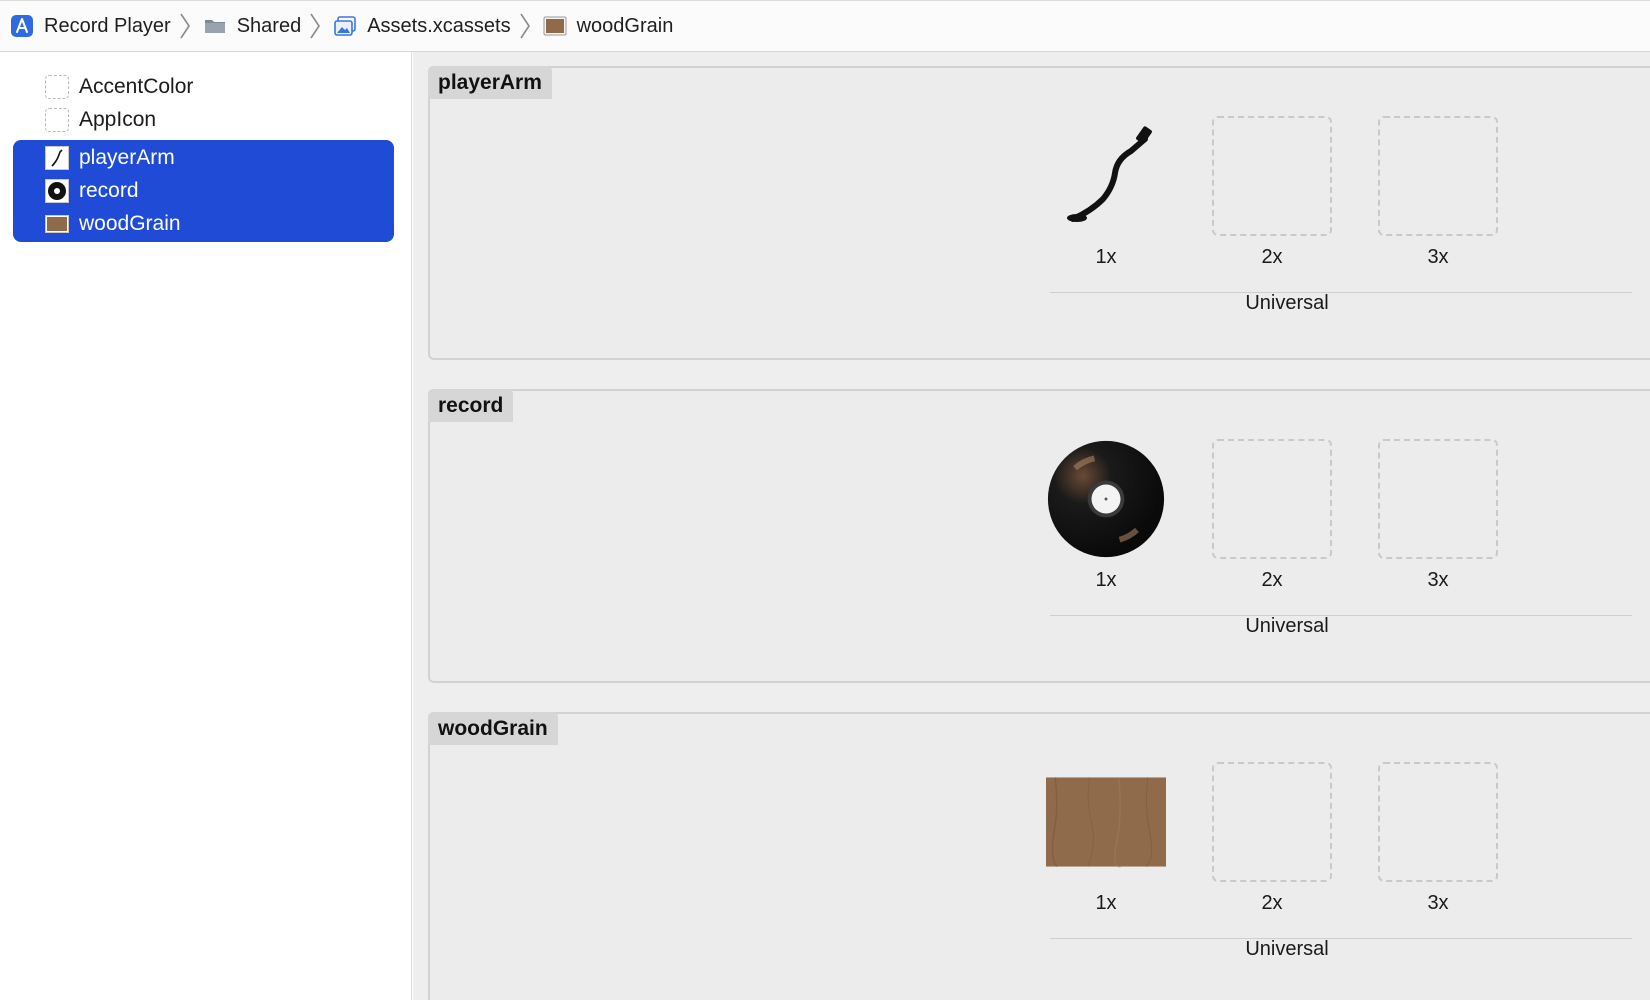 Image resolution: width=1650 pixels, height=1000 pixels. Describe the element at coordinates (345, 26) in the screenshot. I see `asset-catalog-icon` at that location.